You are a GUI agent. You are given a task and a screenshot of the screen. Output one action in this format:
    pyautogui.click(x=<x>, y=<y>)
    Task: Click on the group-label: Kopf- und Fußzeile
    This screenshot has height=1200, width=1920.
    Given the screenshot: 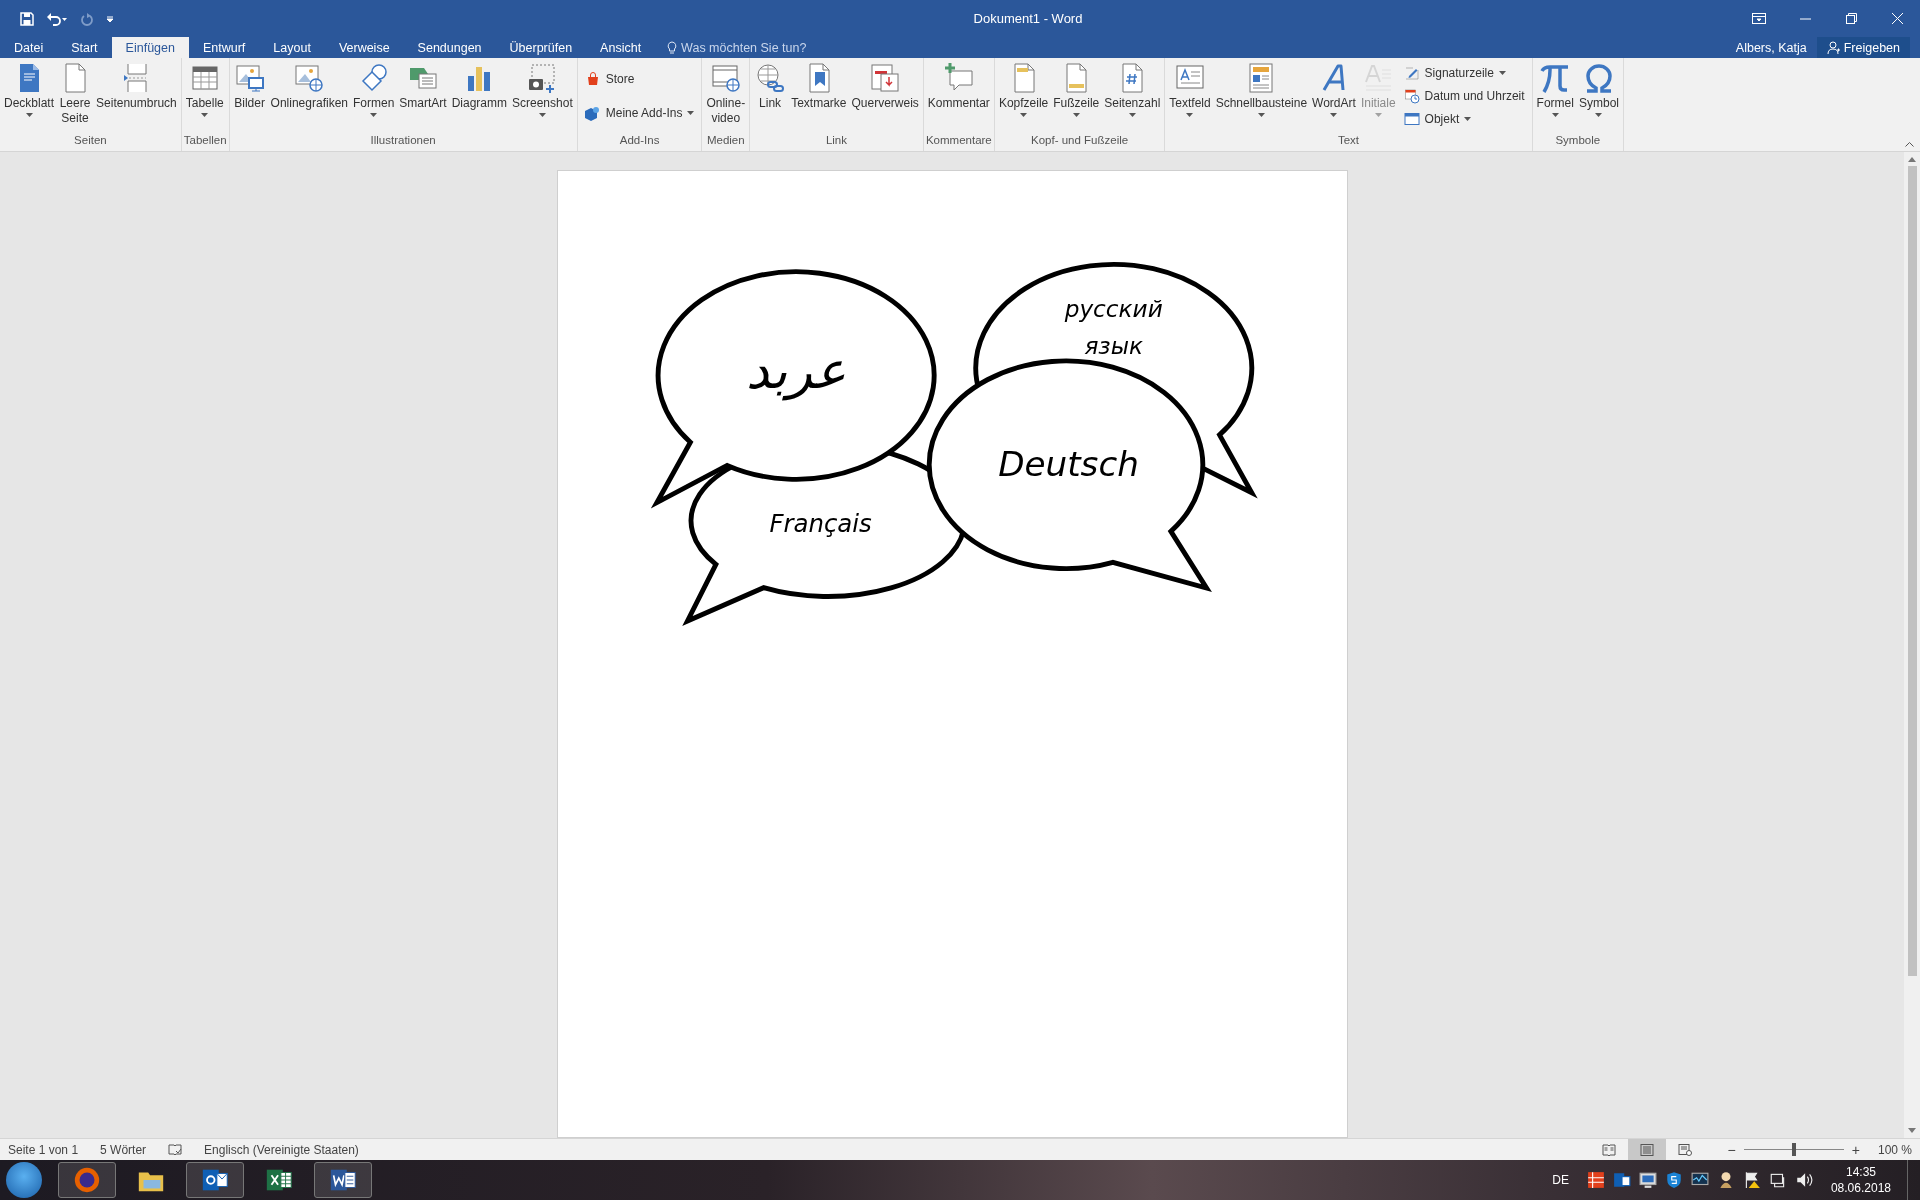 What is the action you would take?
    pyautogui.click(x=1080, y=141)
    